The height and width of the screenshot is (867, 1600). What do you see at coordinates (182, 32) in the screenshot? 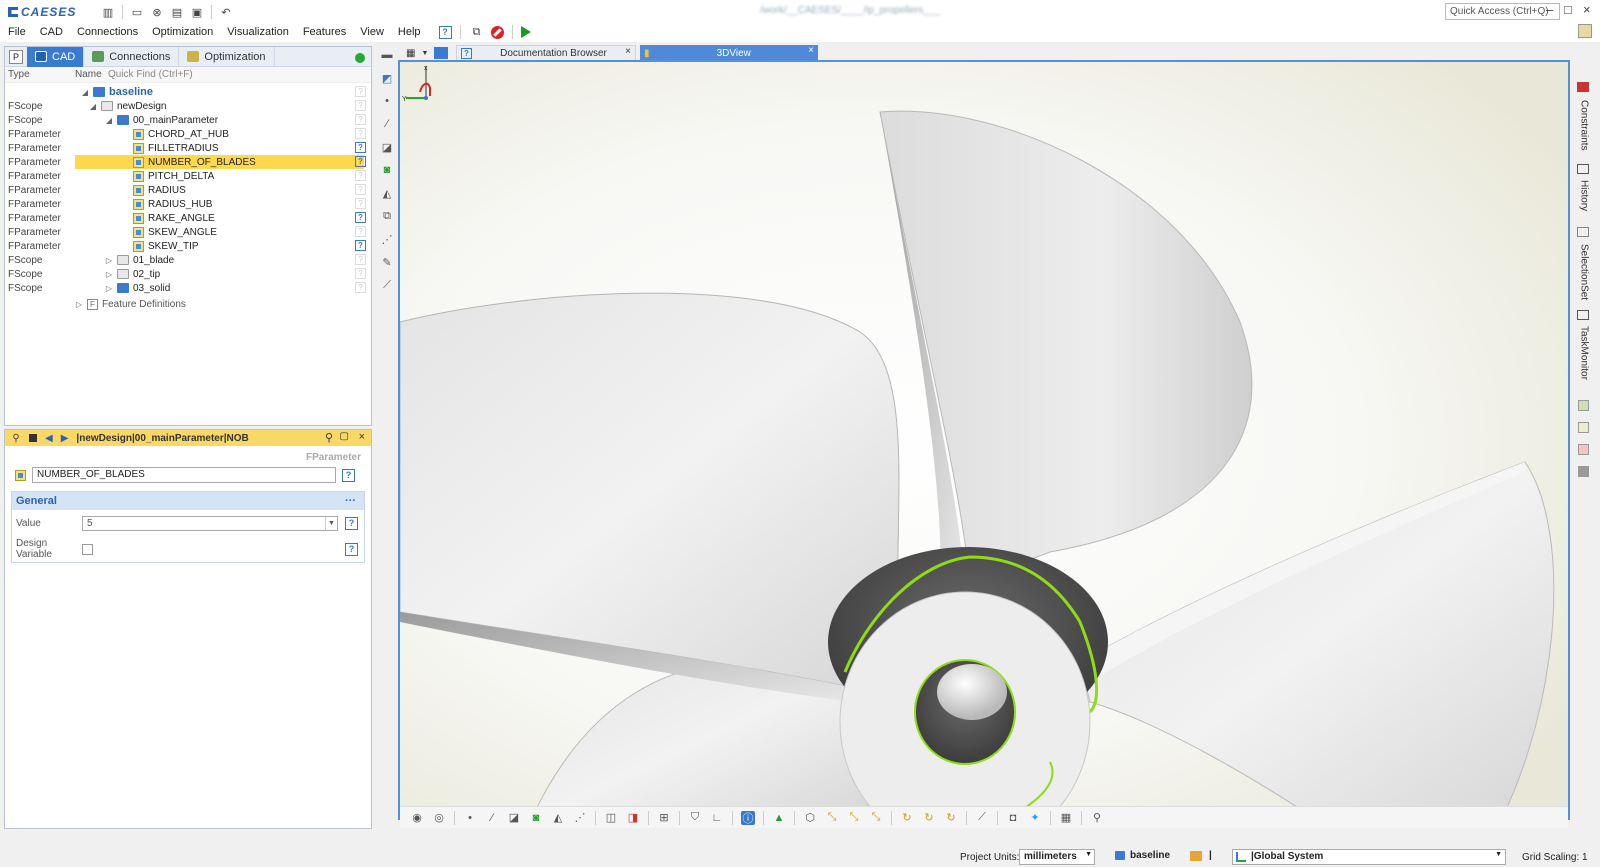
I see `menu-optimization: Optimization` at bounding box center [182, 32].